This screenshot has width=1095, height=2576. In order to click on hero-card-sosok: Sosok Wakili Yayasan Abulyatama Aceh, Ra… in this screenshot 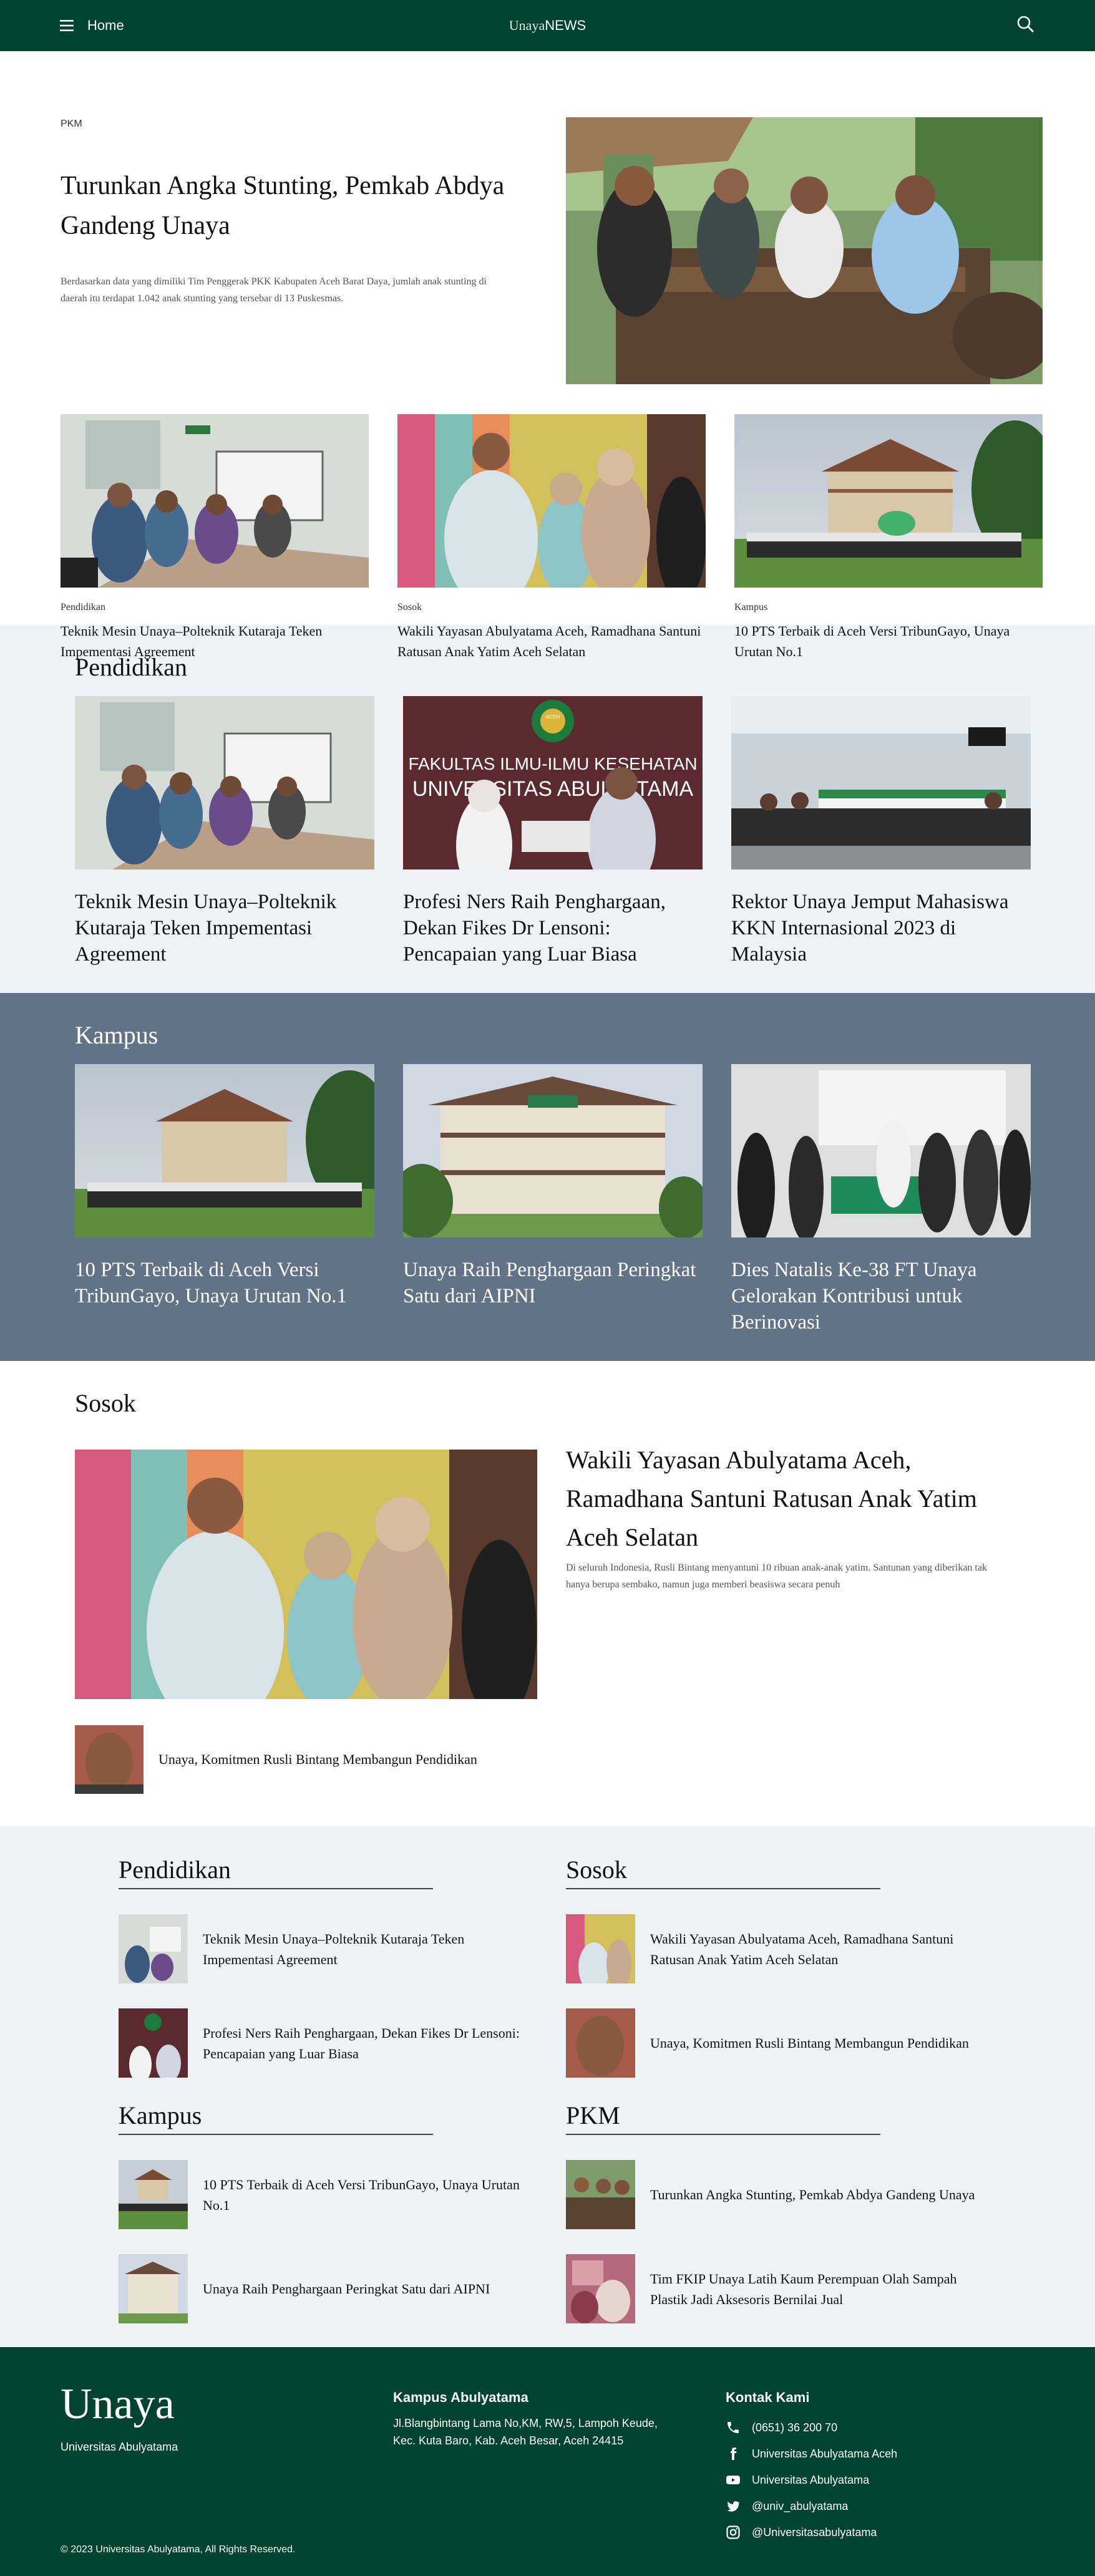, I will do `click(551, 538)`.